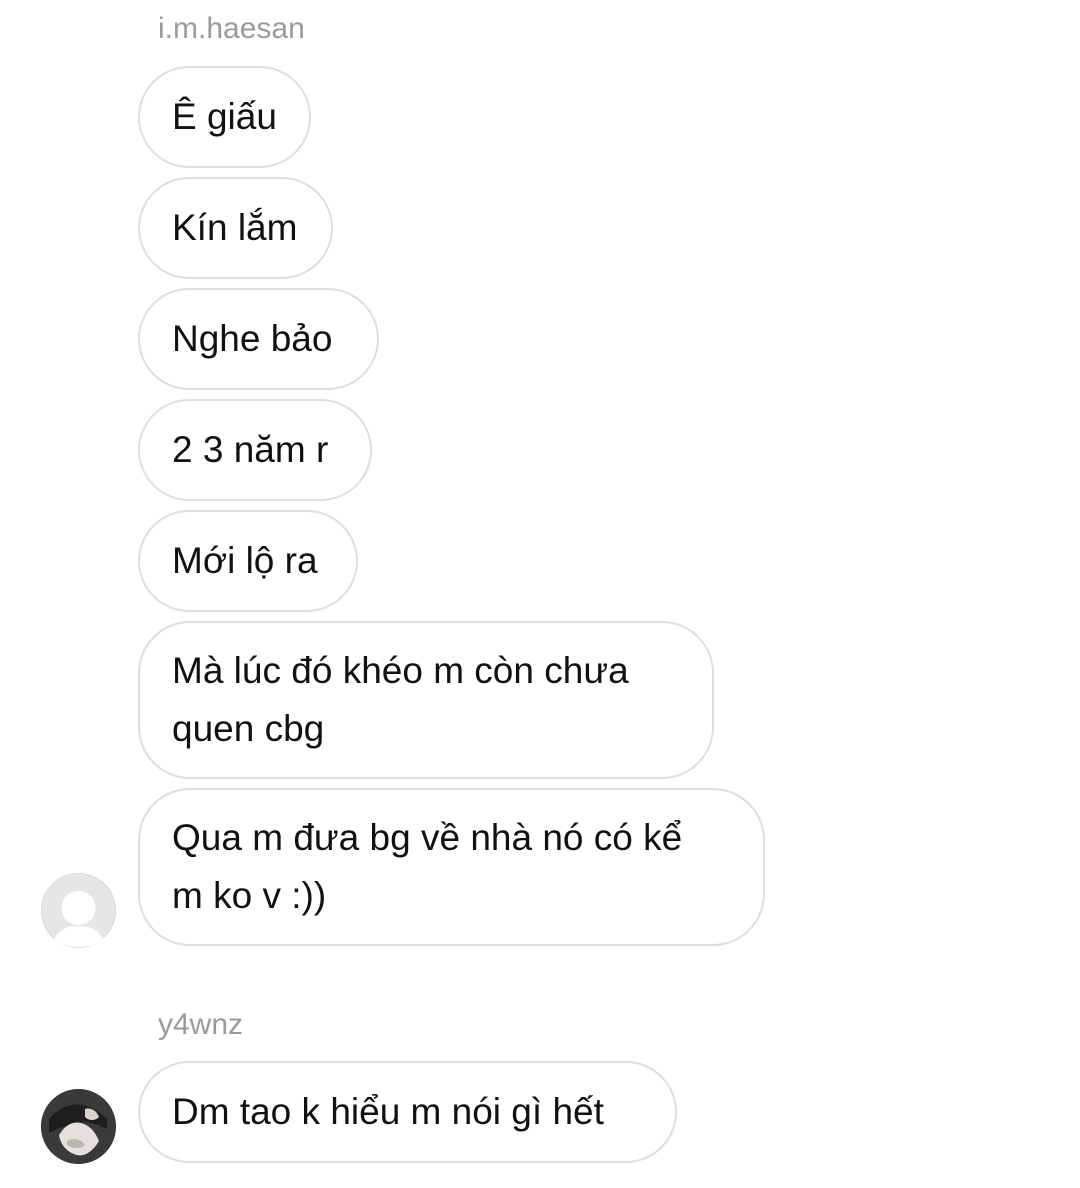 The width and height of the screenshot is (1080, 1188). I want to click on message-text: Mới lộ ra, so click(245, 560).